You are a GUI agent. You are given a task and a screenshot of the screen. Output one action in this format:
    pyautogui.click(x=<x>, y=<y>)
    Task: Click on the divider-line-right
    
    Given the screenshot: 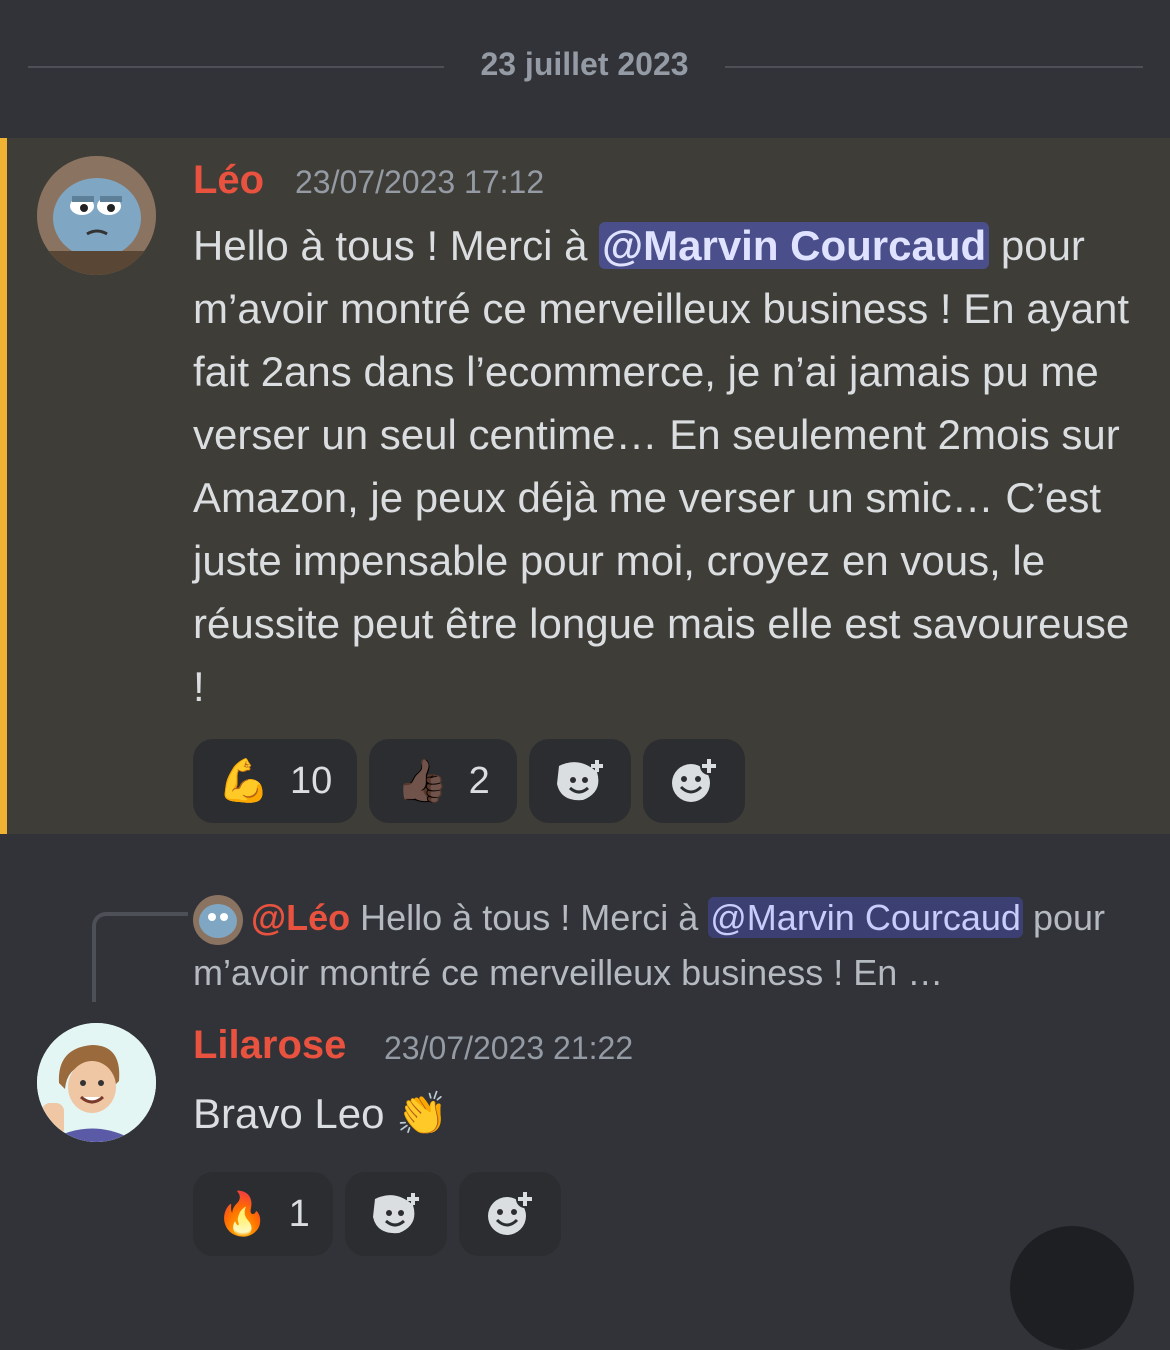 What is the action you would take?
    pyautogui.click(x=934, y=67)
    